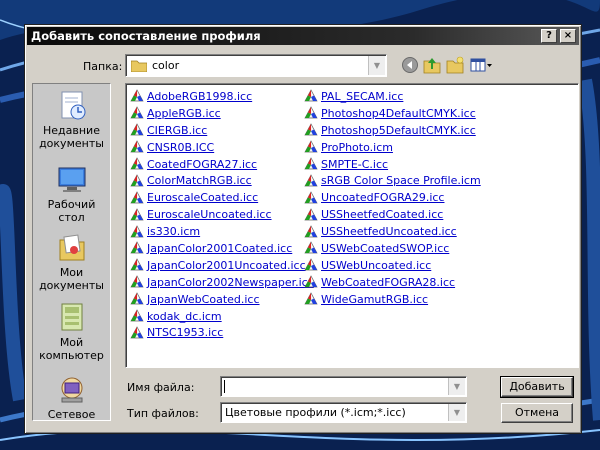 The image size is (600, 450). What do you see at coordinates (568, 36) in the screenshot?
I see `close-button: ×` at bounding box center [568, 36].